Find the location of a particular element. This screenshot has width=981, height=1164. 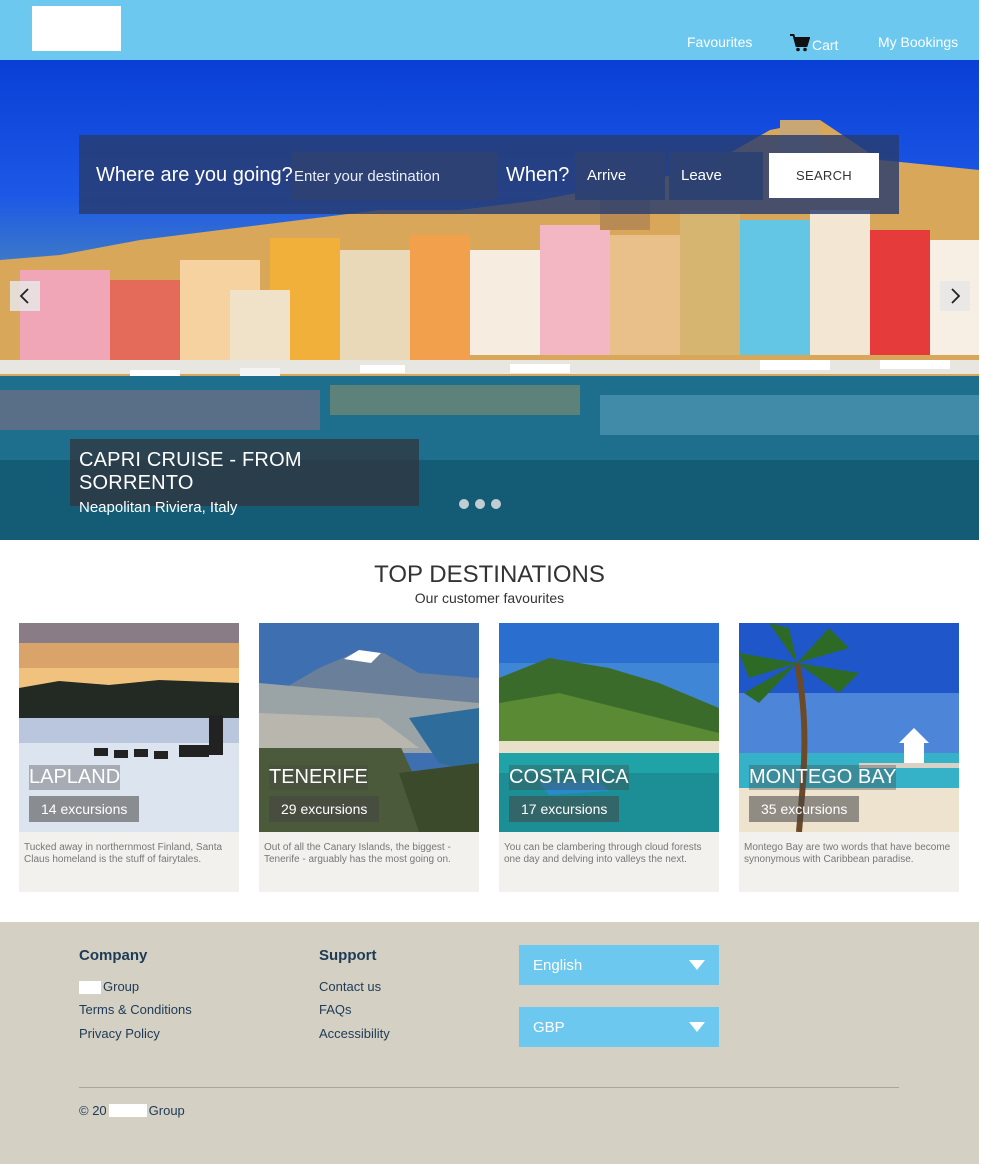

nav-favourites-label: Favourites is located at coordinates (720, 42).